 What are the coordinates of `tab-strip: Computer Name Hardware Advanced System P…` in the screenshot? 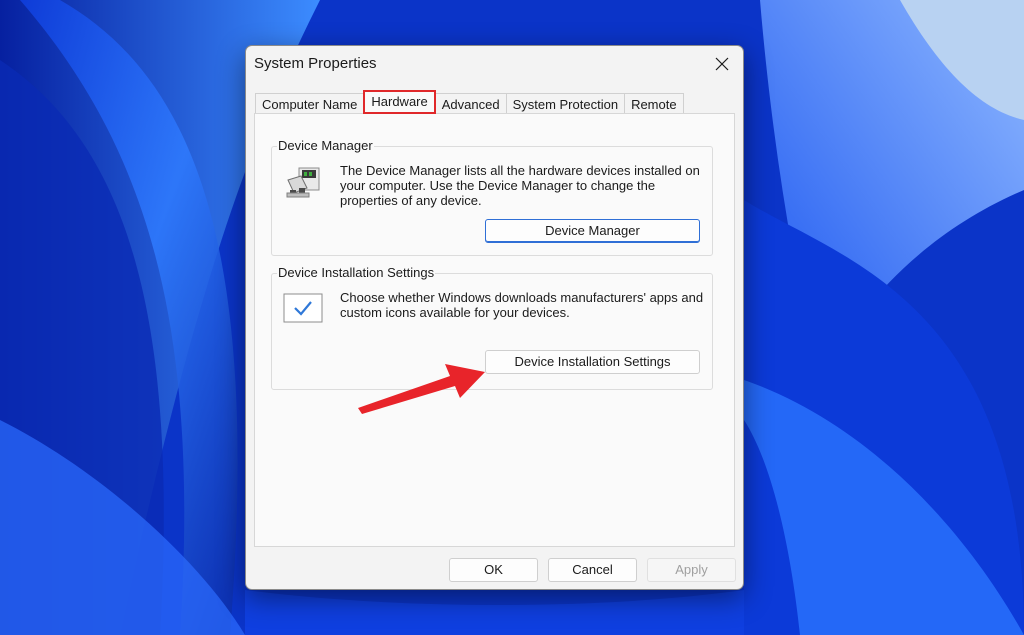 It's located at (469, 102).